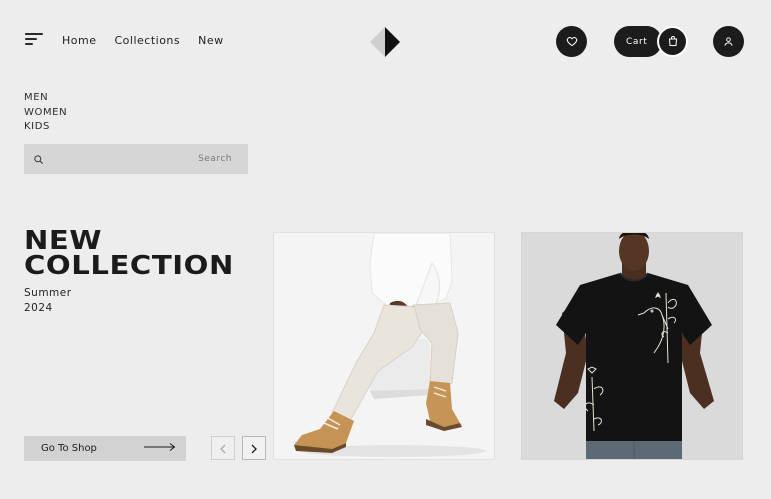 Image resolution: width=771 pixels, height=499 pixels. What do you see at coordinates (211, 40) in the screenshot?
I see `nav-new: New` at bounding box center [211, 40].